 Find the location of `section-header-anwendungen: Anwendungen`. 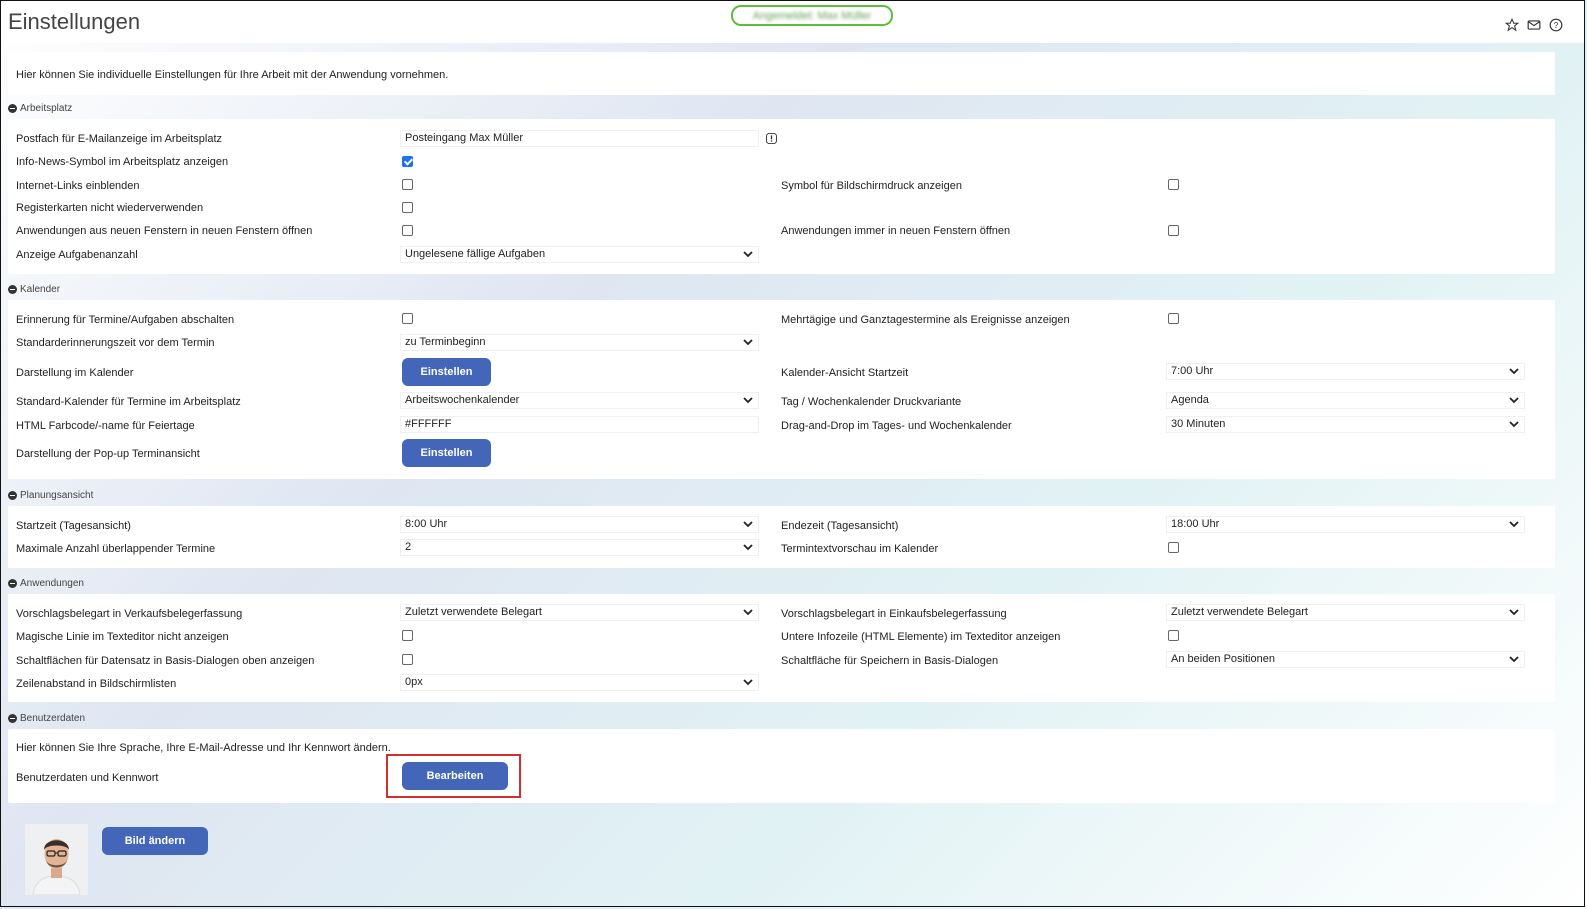

section-header-anwendungen: Anwendungen is located at coordinates (46, 583).